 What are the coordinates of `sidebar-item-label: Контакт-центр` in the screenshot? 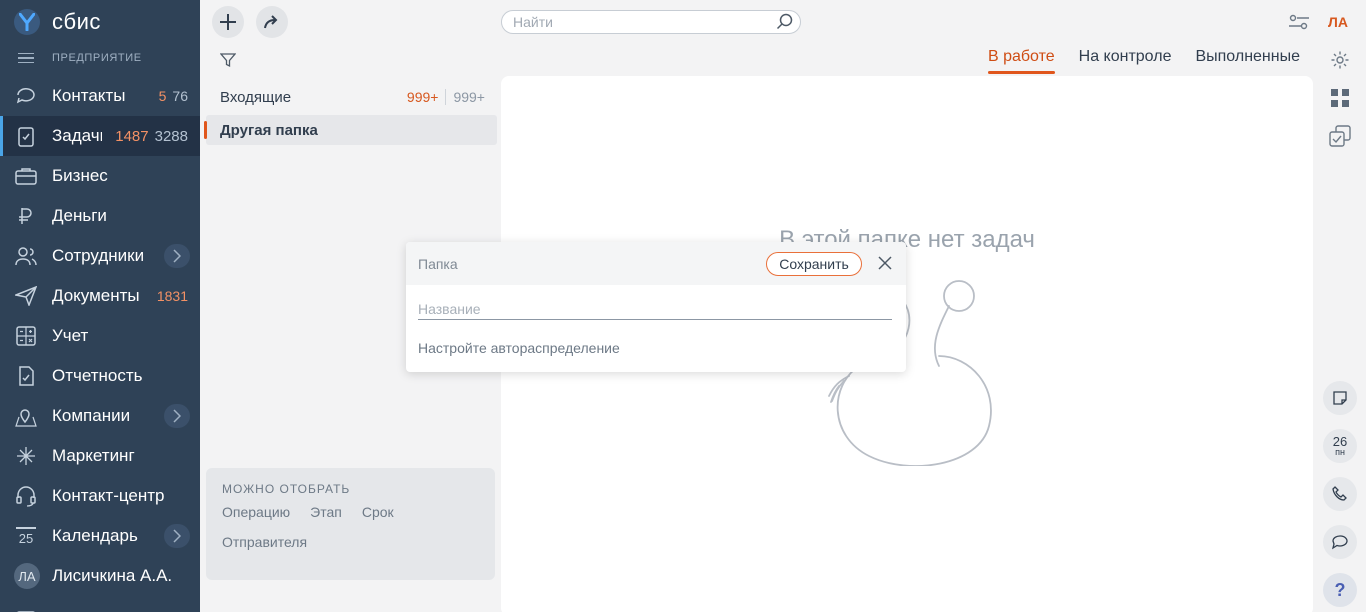 It's located at (108, 495).